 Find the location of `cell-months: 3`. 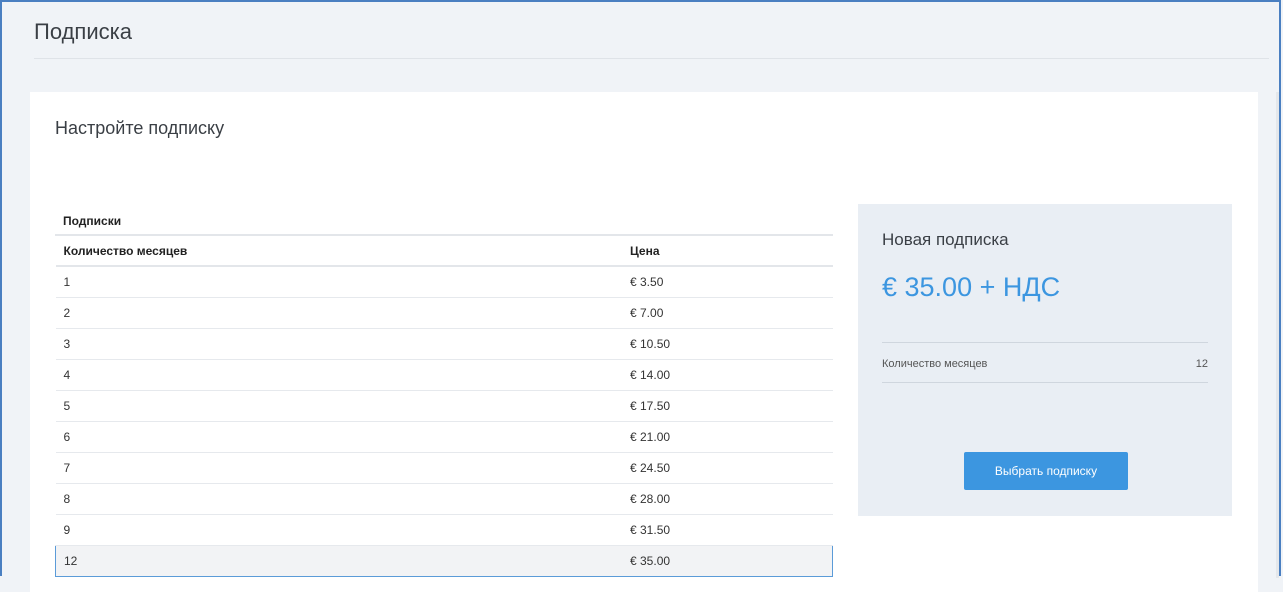

cell-months: 3 is located at coordinates (338, 344).